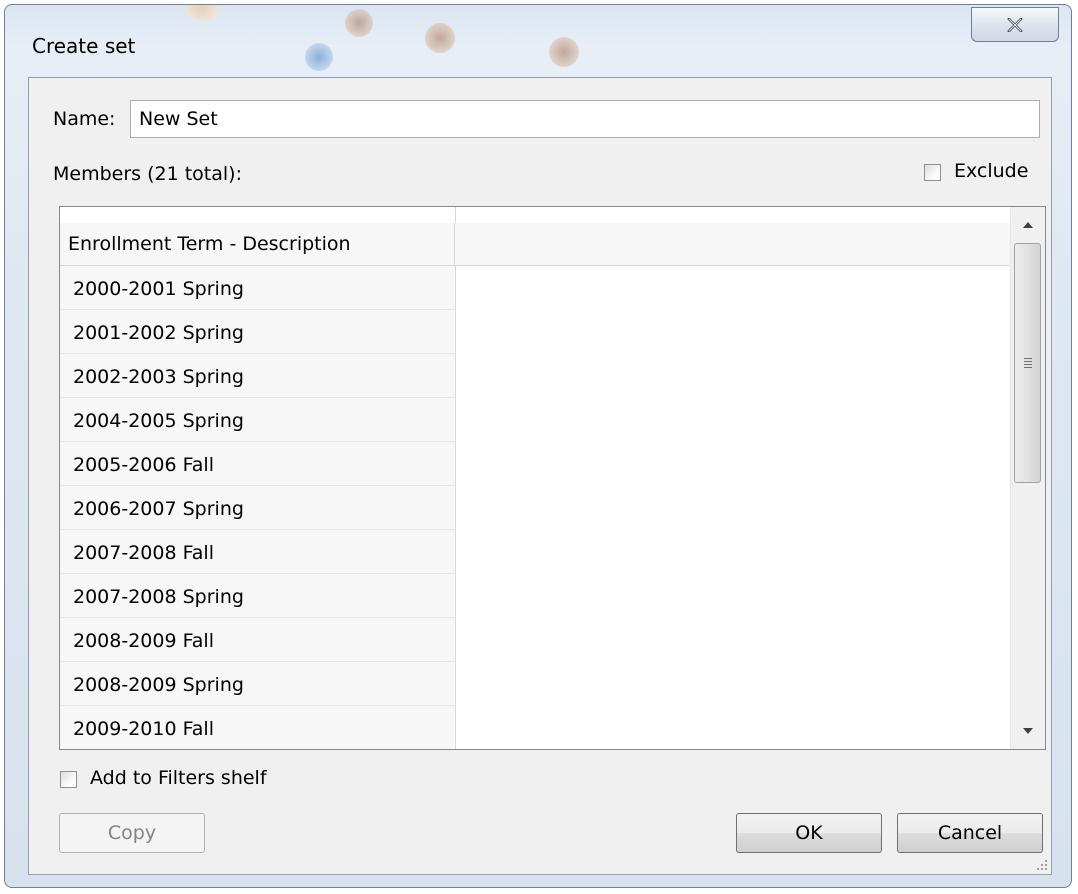 This screenshot has height=894, width=1078. Describe the element at coordinates (1028, 731) in the screenshot. I see `scroll-down-arrow-icon` at that location.